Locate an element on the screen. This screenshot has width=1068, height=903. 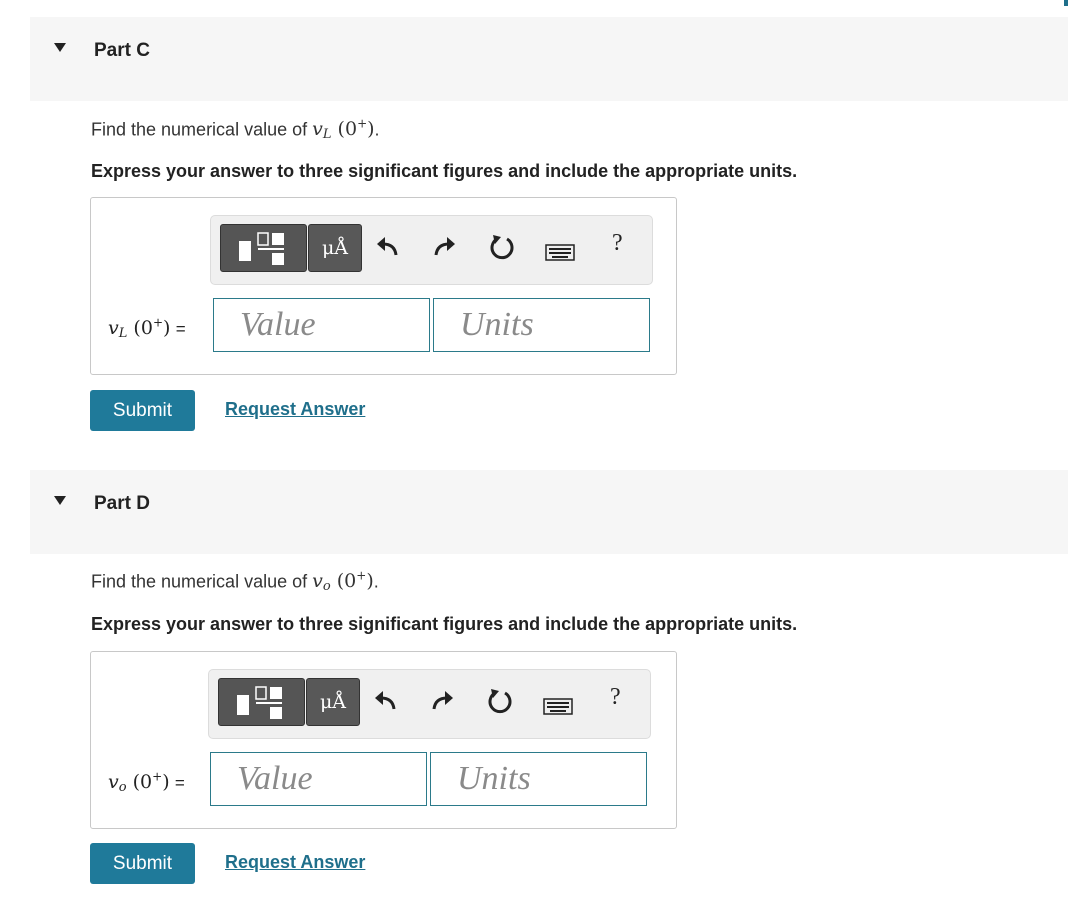
part-c-header: Part C is located at coordinates (549, 59).